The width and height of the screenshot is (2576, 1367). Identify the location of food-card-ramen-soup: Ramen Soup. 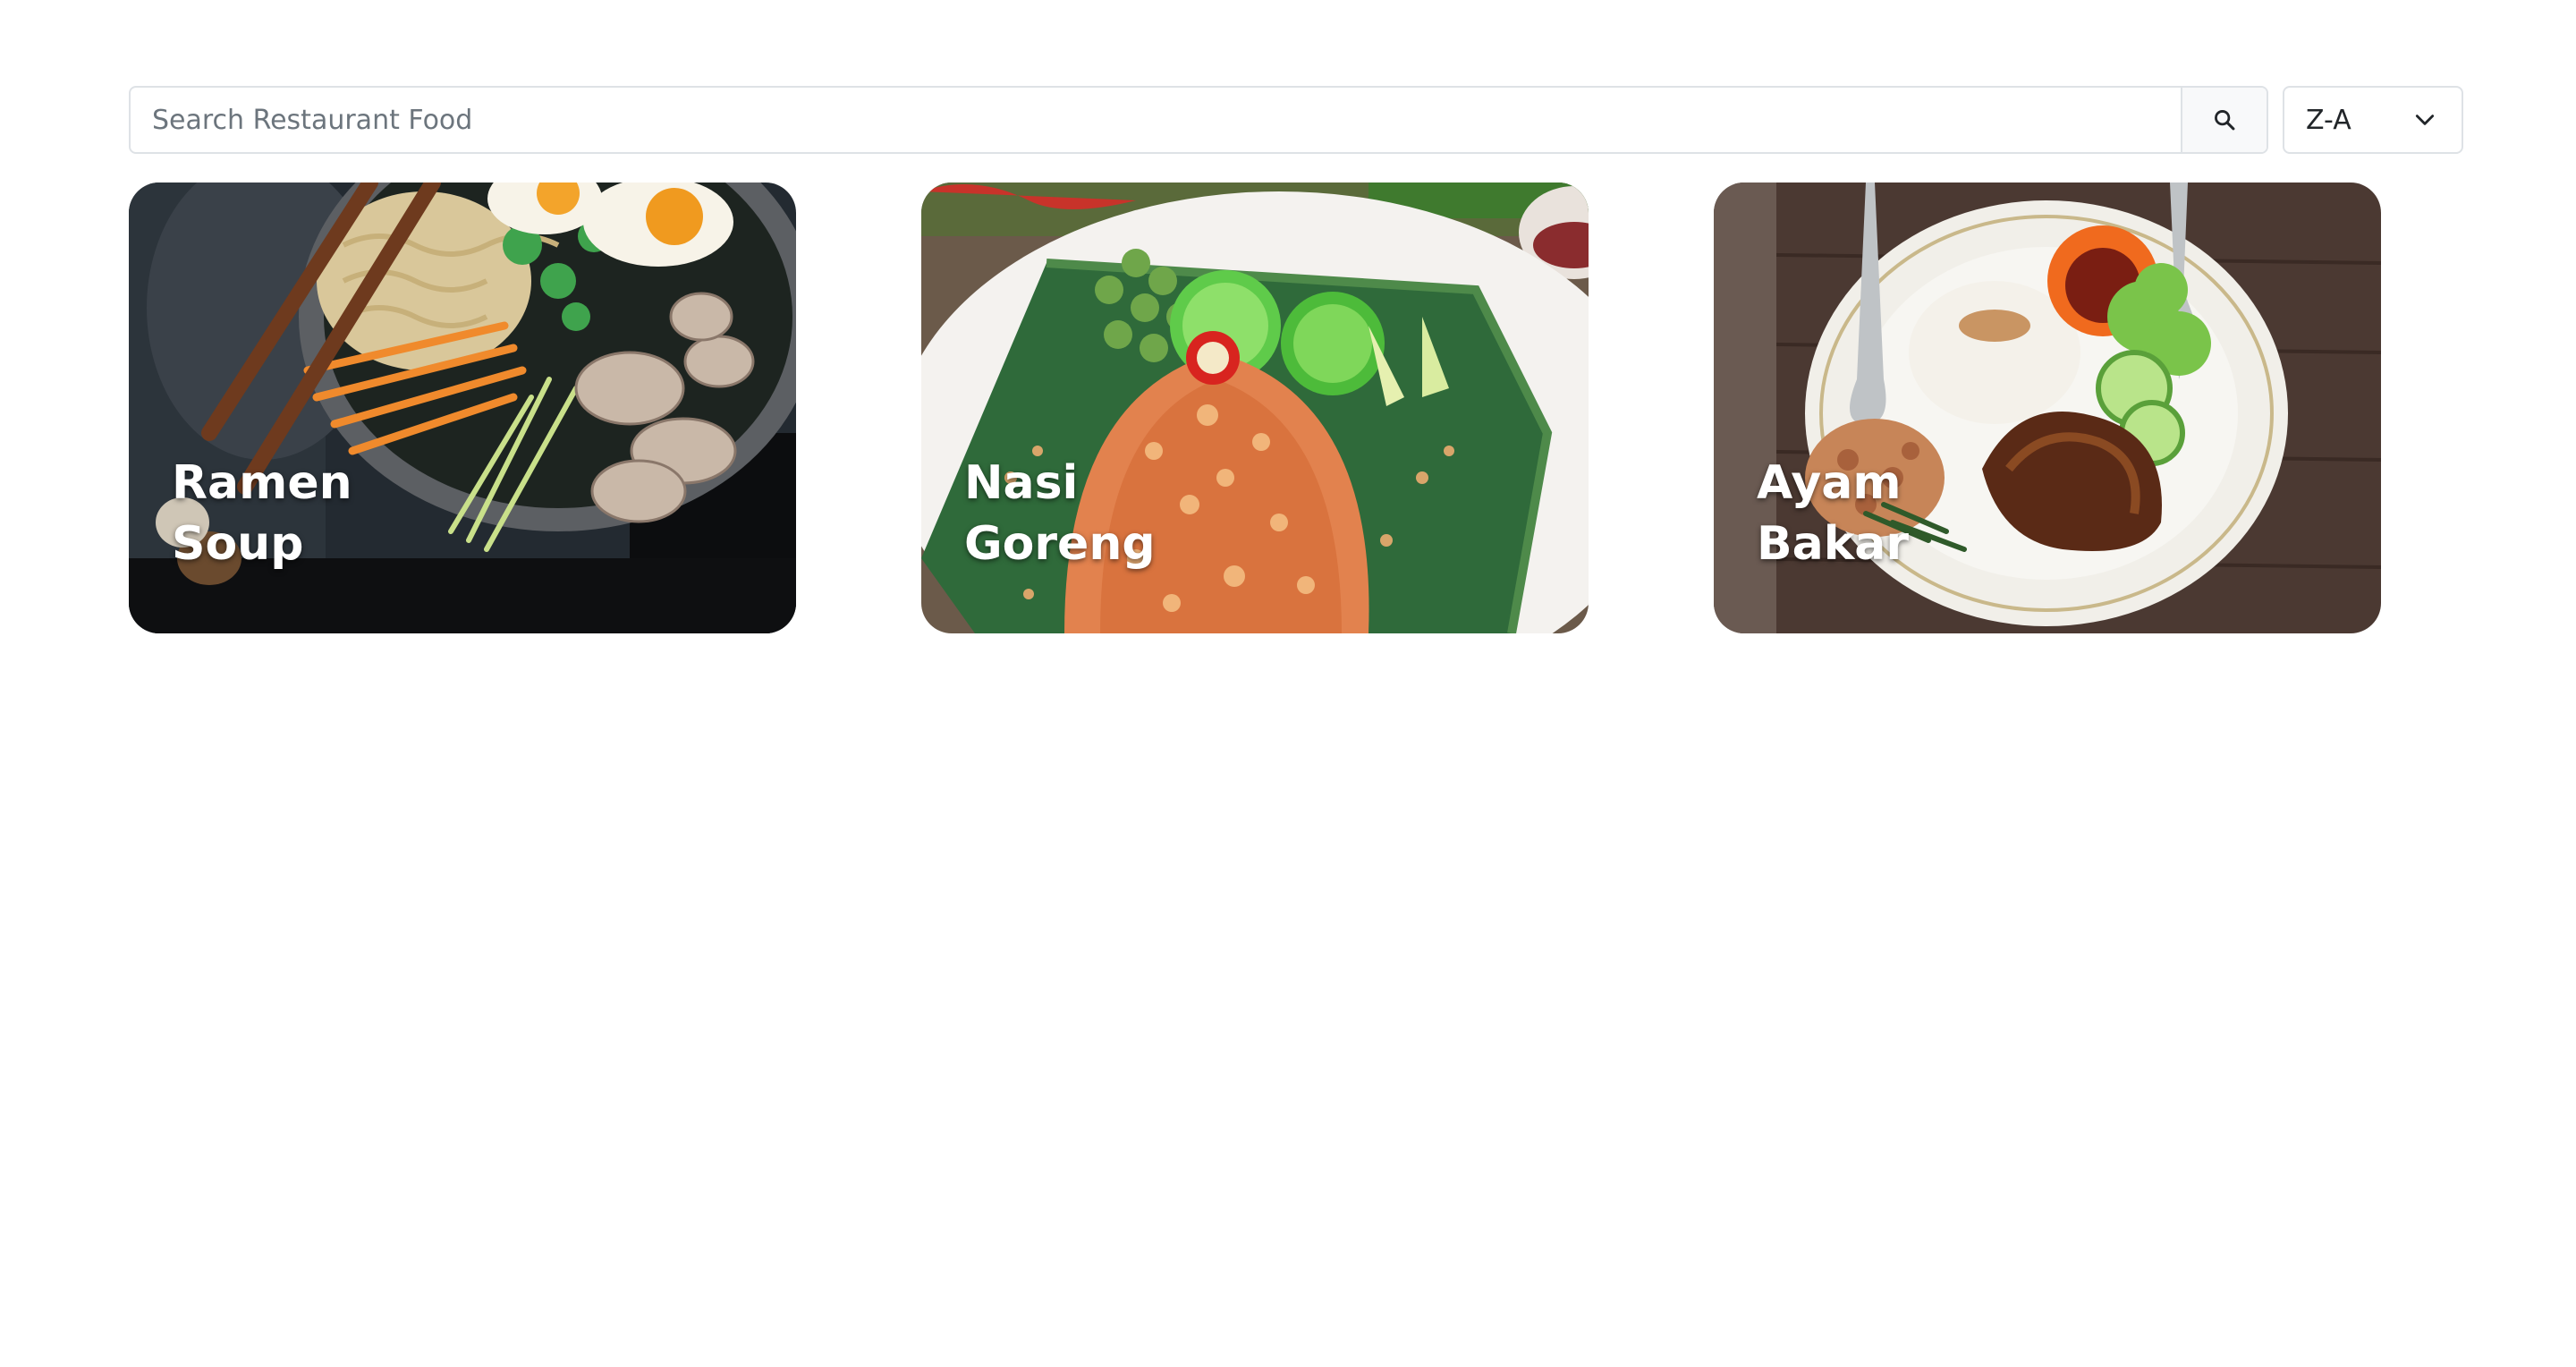
(462, 408).